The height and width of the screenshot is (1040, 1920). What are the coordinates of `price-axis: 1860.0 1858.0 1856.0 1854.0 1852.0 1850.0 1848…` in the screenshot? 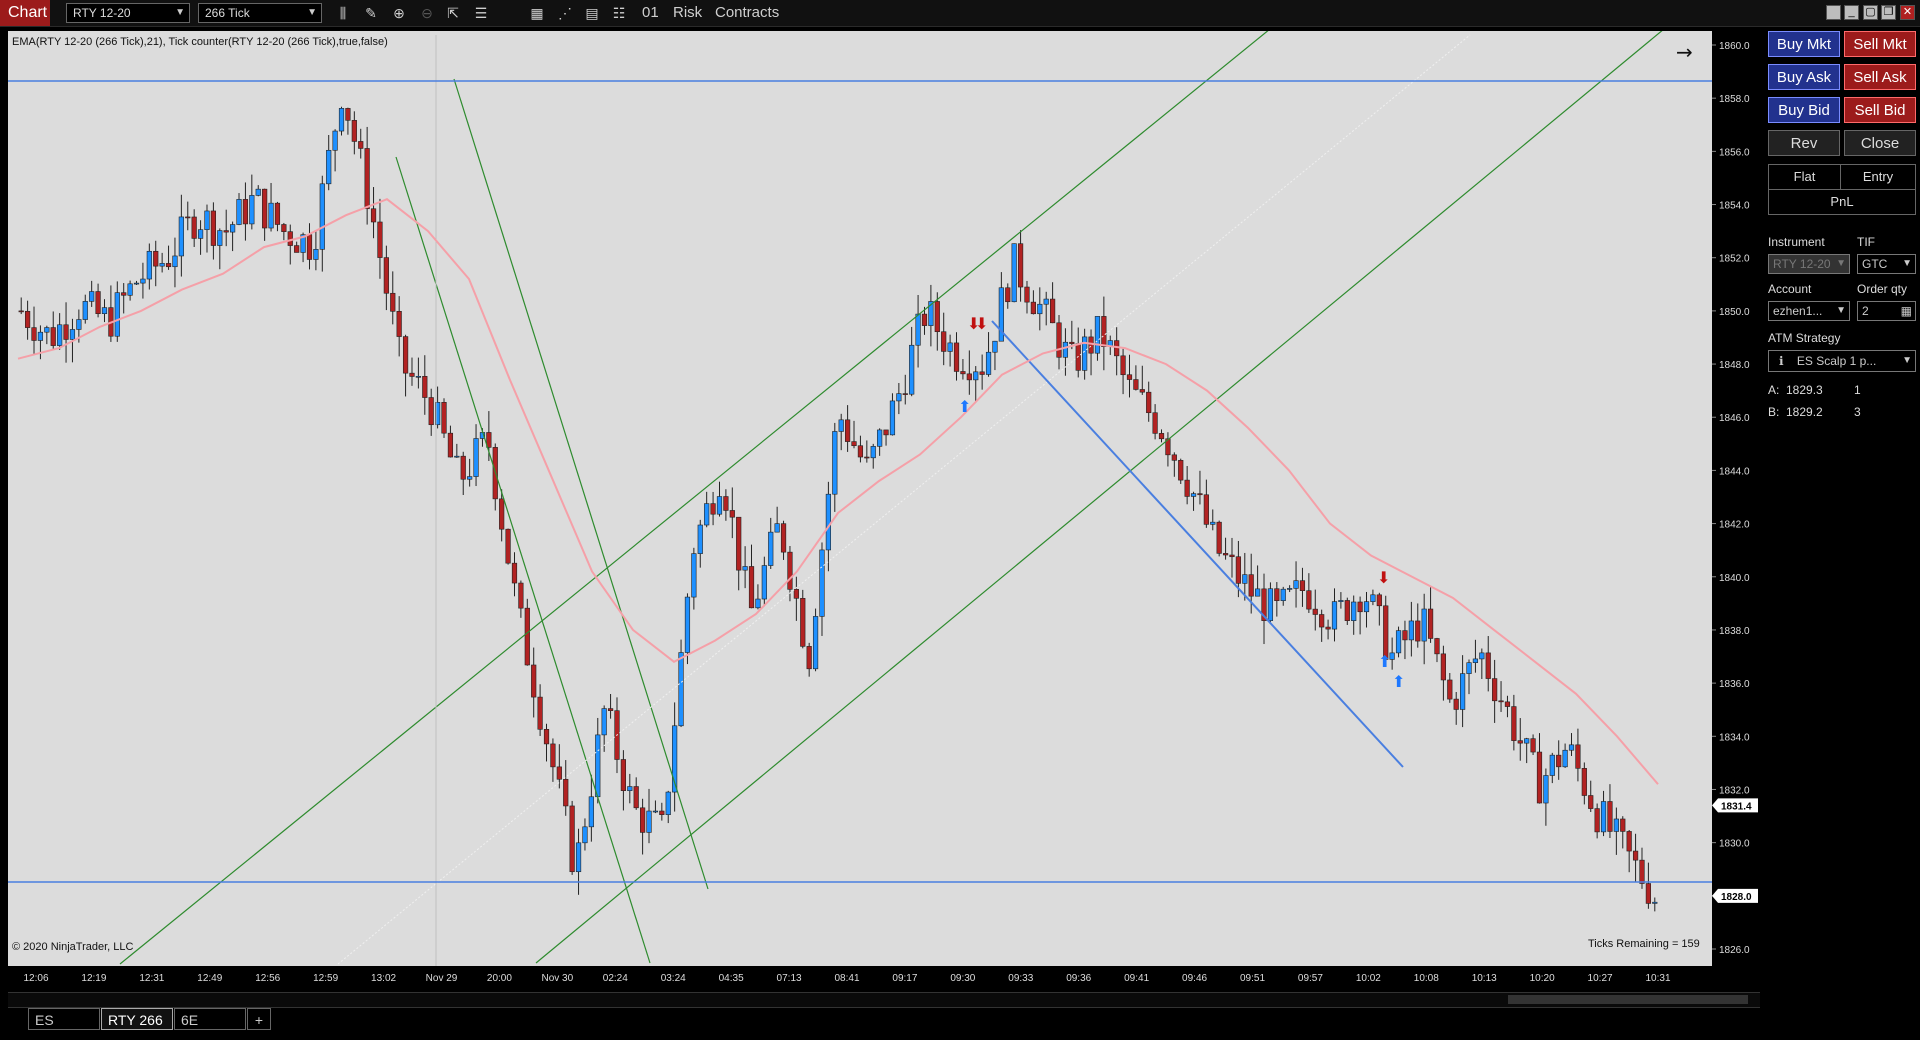 It's located at (1736, 498).